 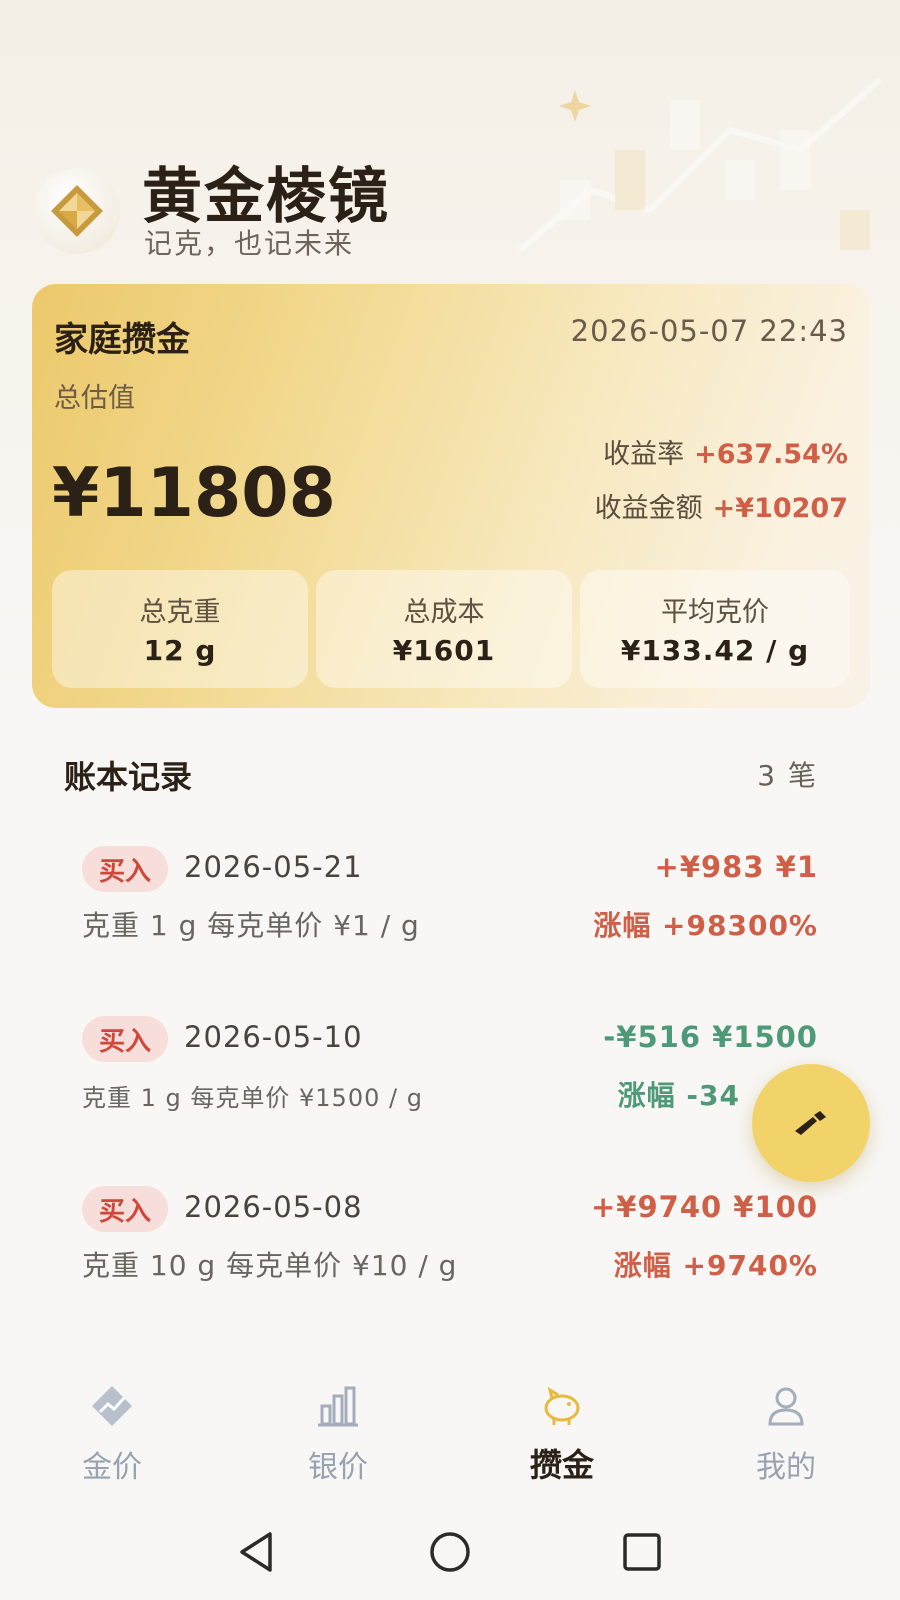 I want to click on home-circle-icon, so click(x=450, y=1552).